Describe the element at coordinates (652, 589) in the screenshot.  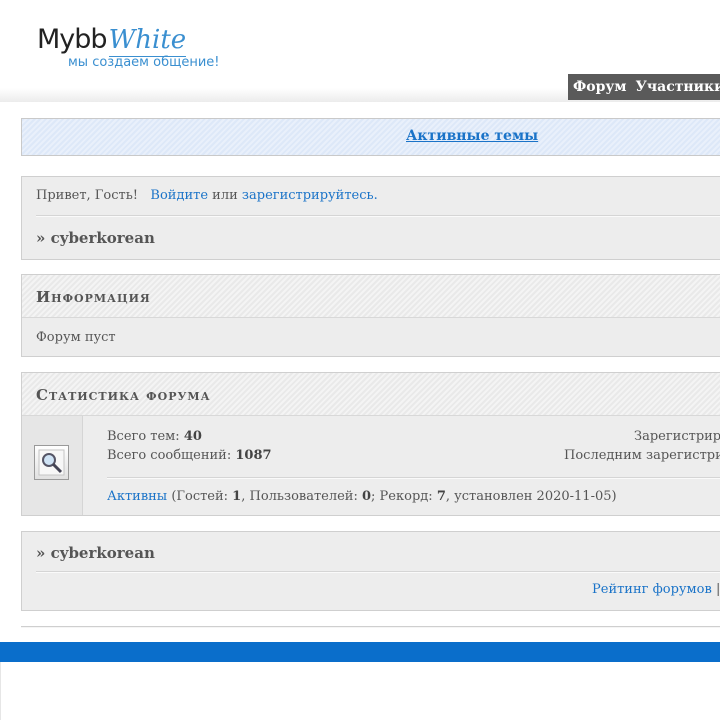
I see `forum-rating-link: Рейтинг форумов` at that location.